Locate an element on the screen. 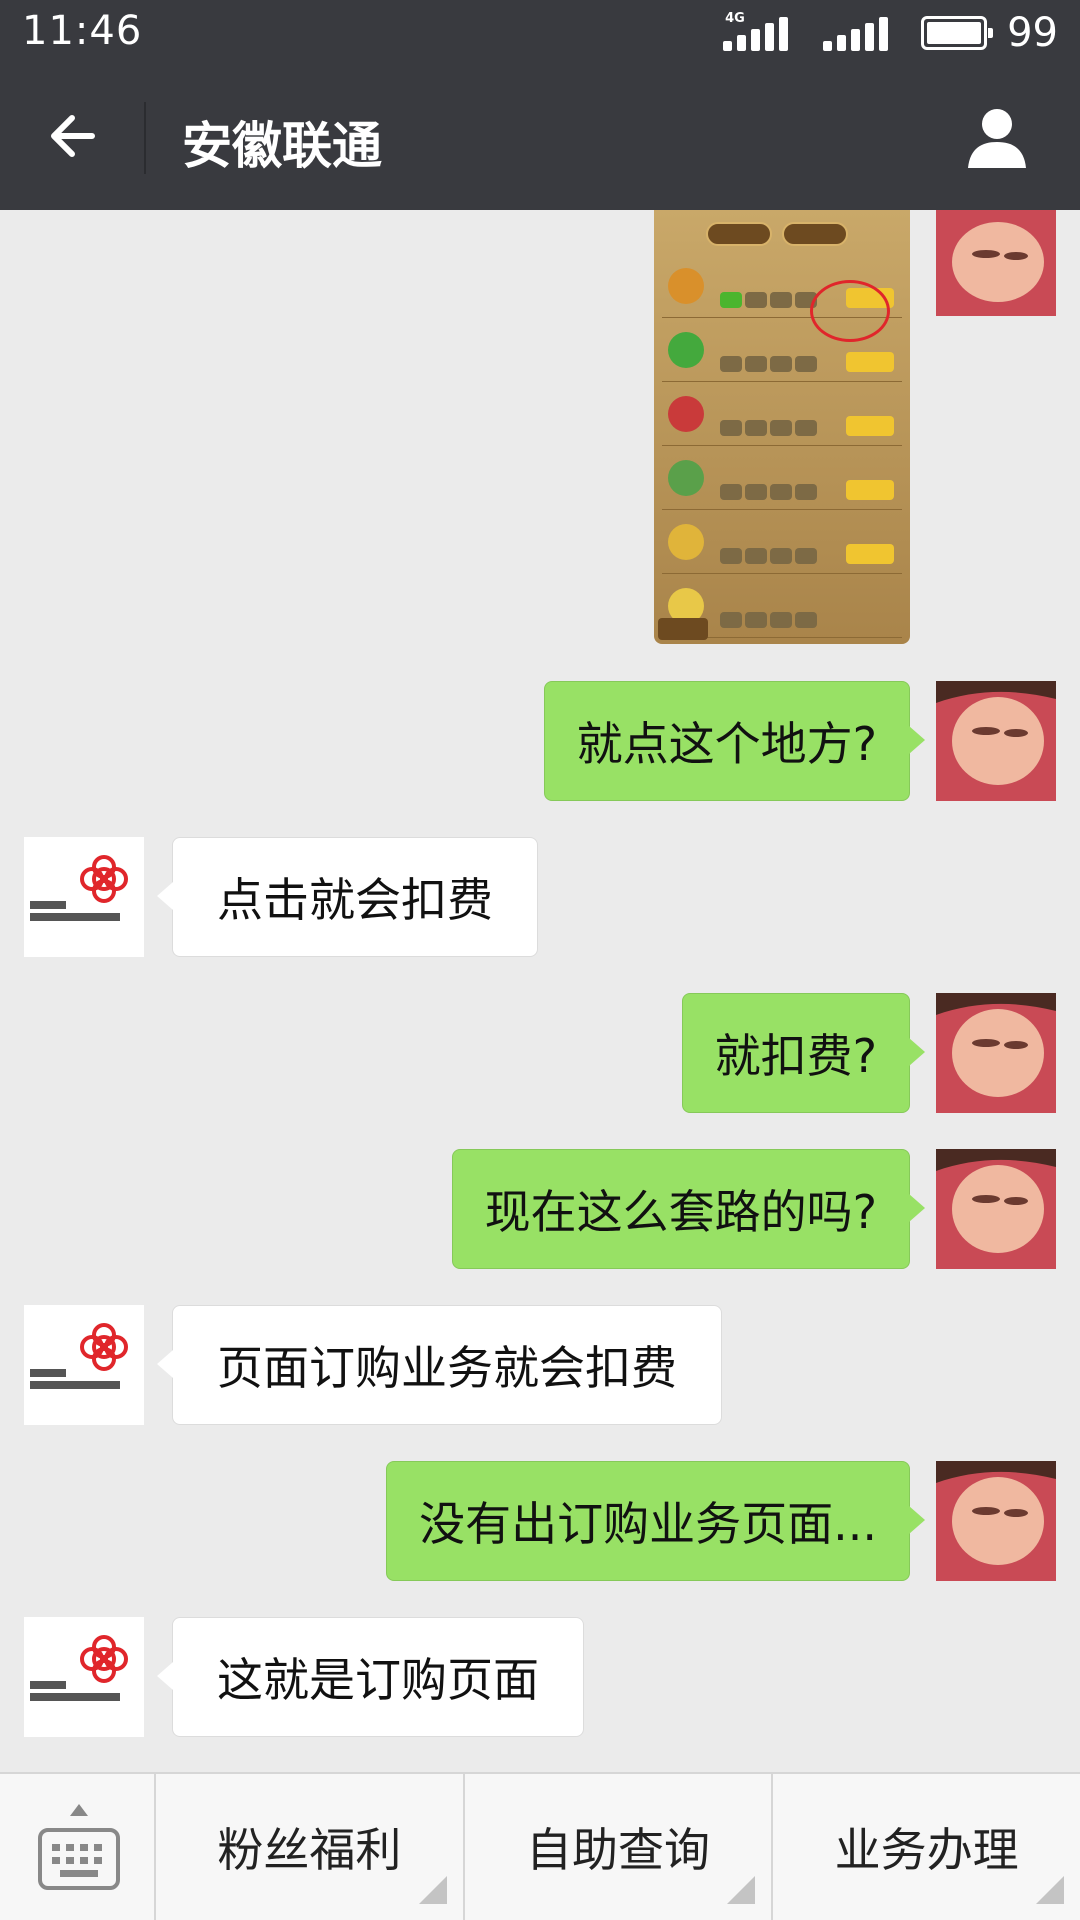 Image resolution: width=1080 pixels, height=1920 pixels. menu-fan-benefits: 粉丝福利 is located at coordinates (310, 1847).